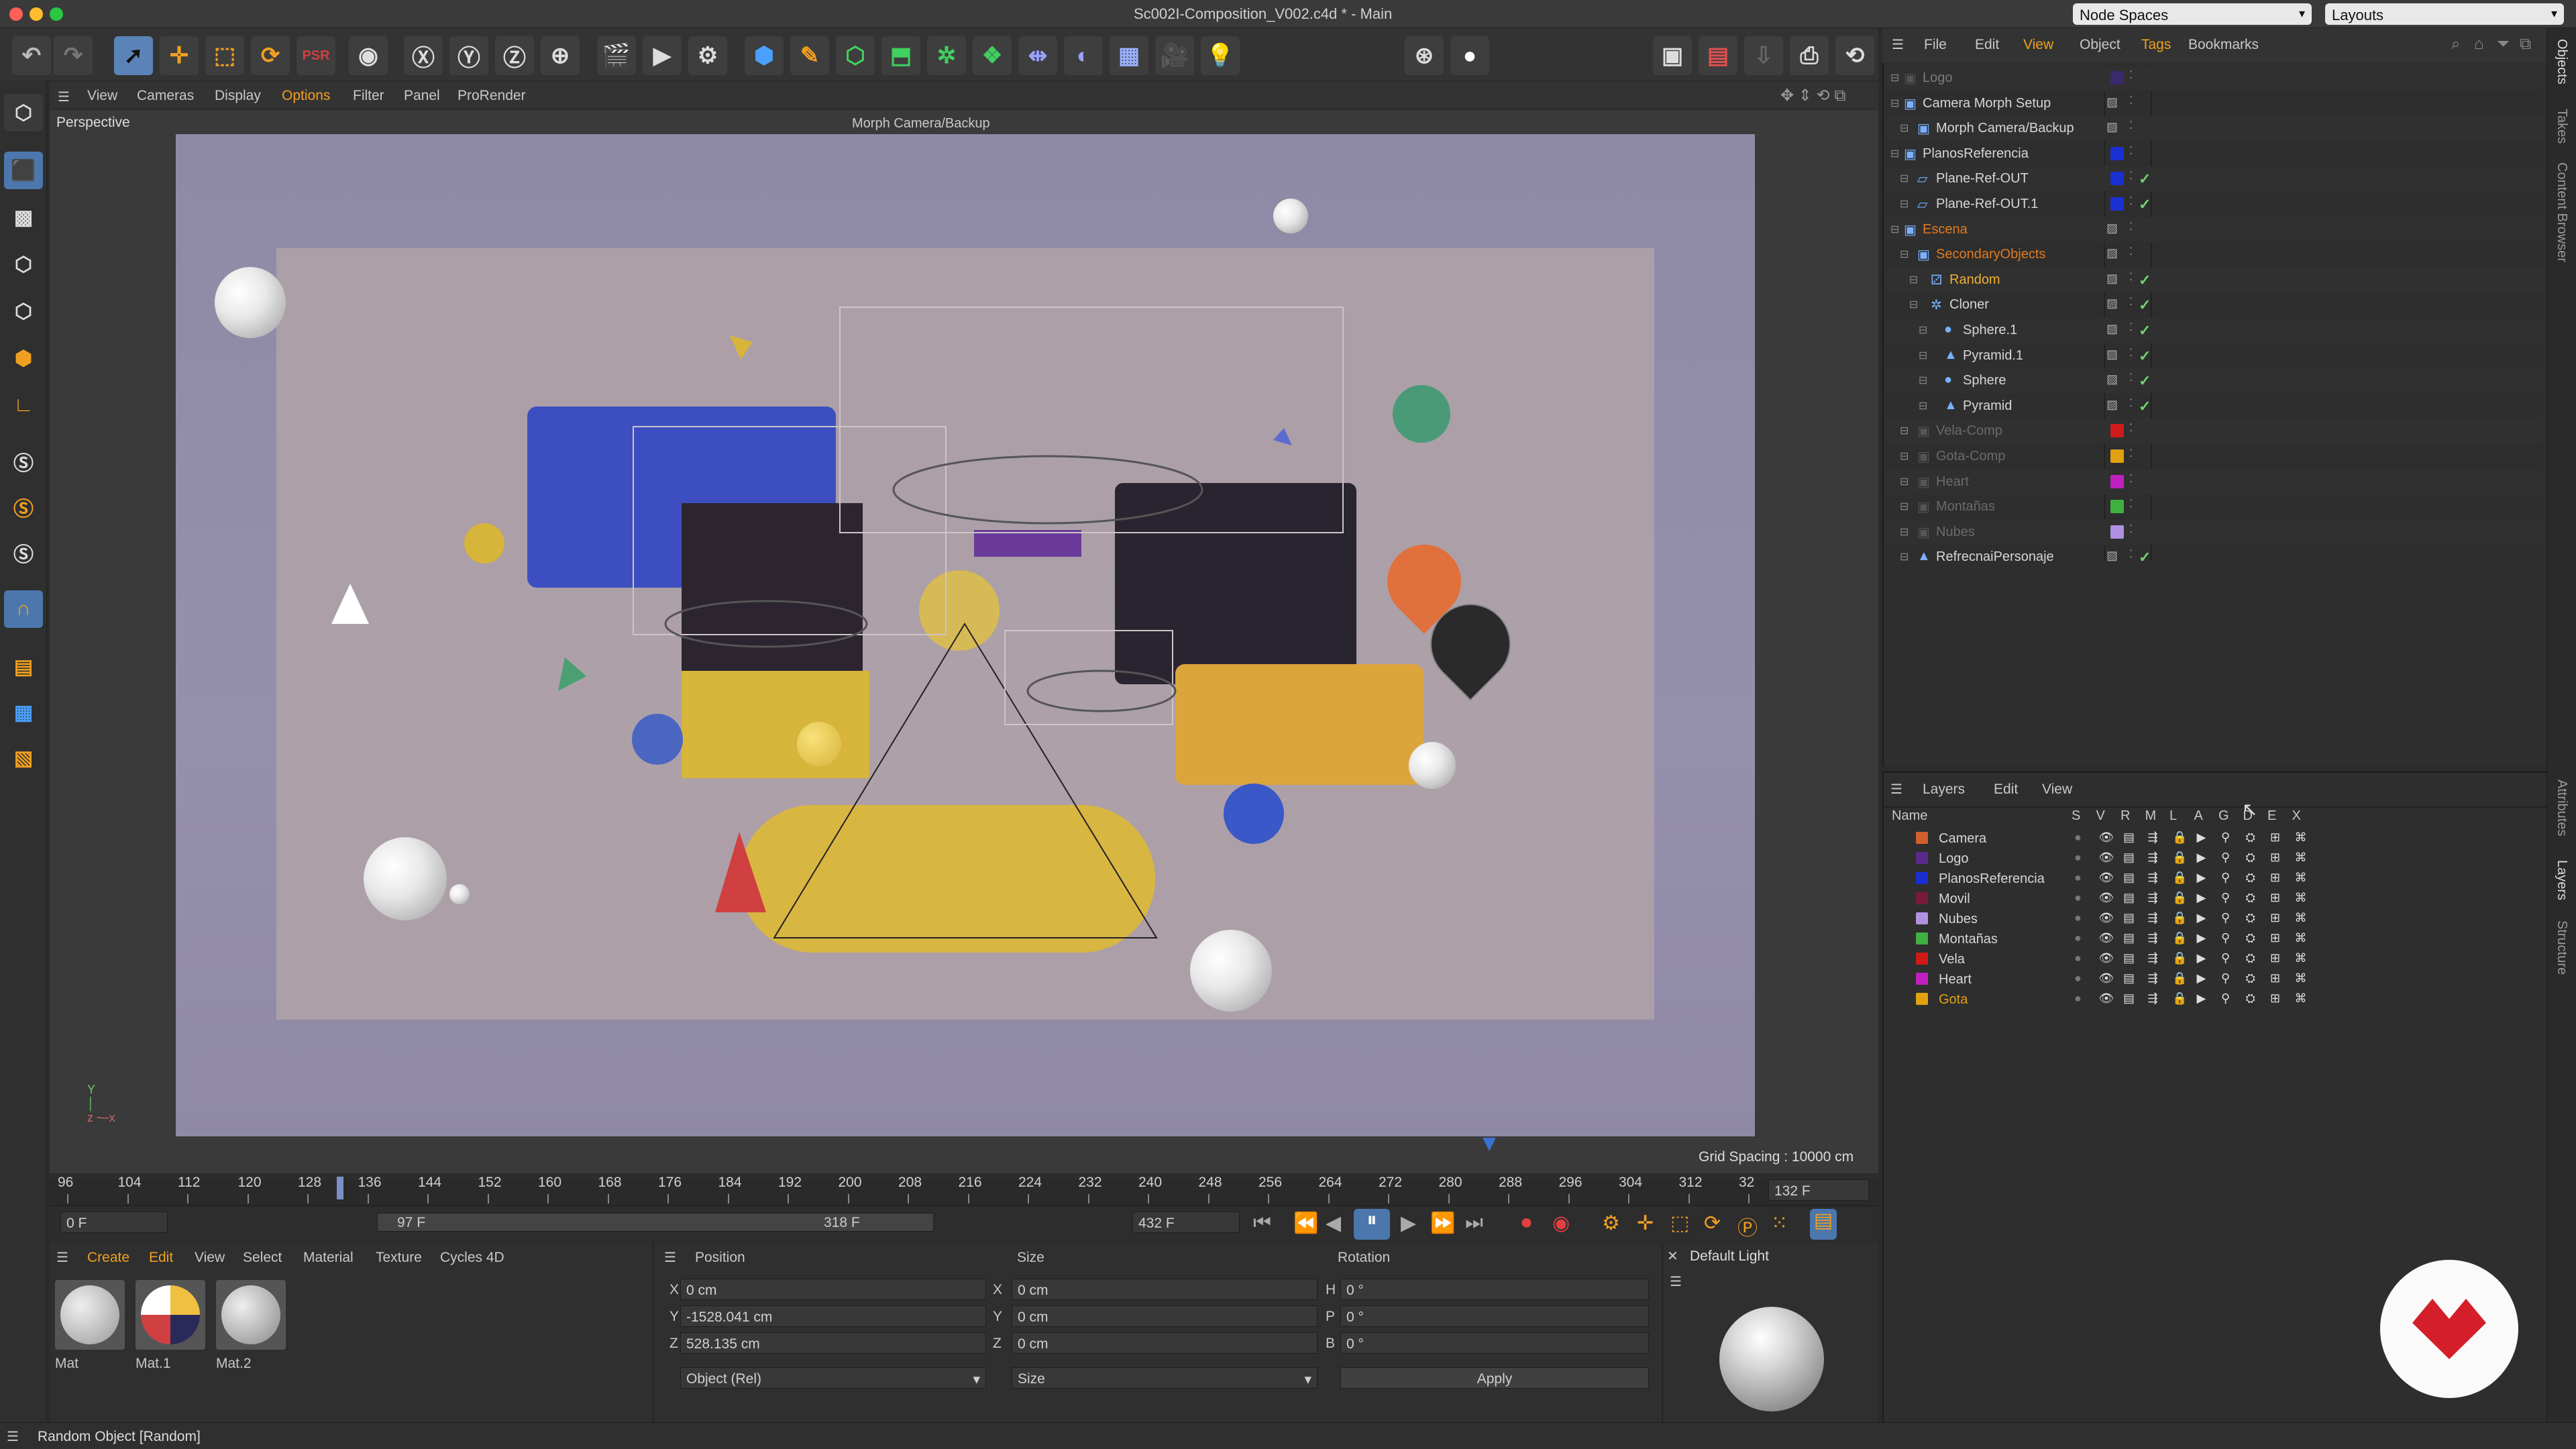 The image size is (2576, 1449). Describe the element at coordinates (1494, 1316) in the screenshot. I see `rotation-field: 0 °` at that location.